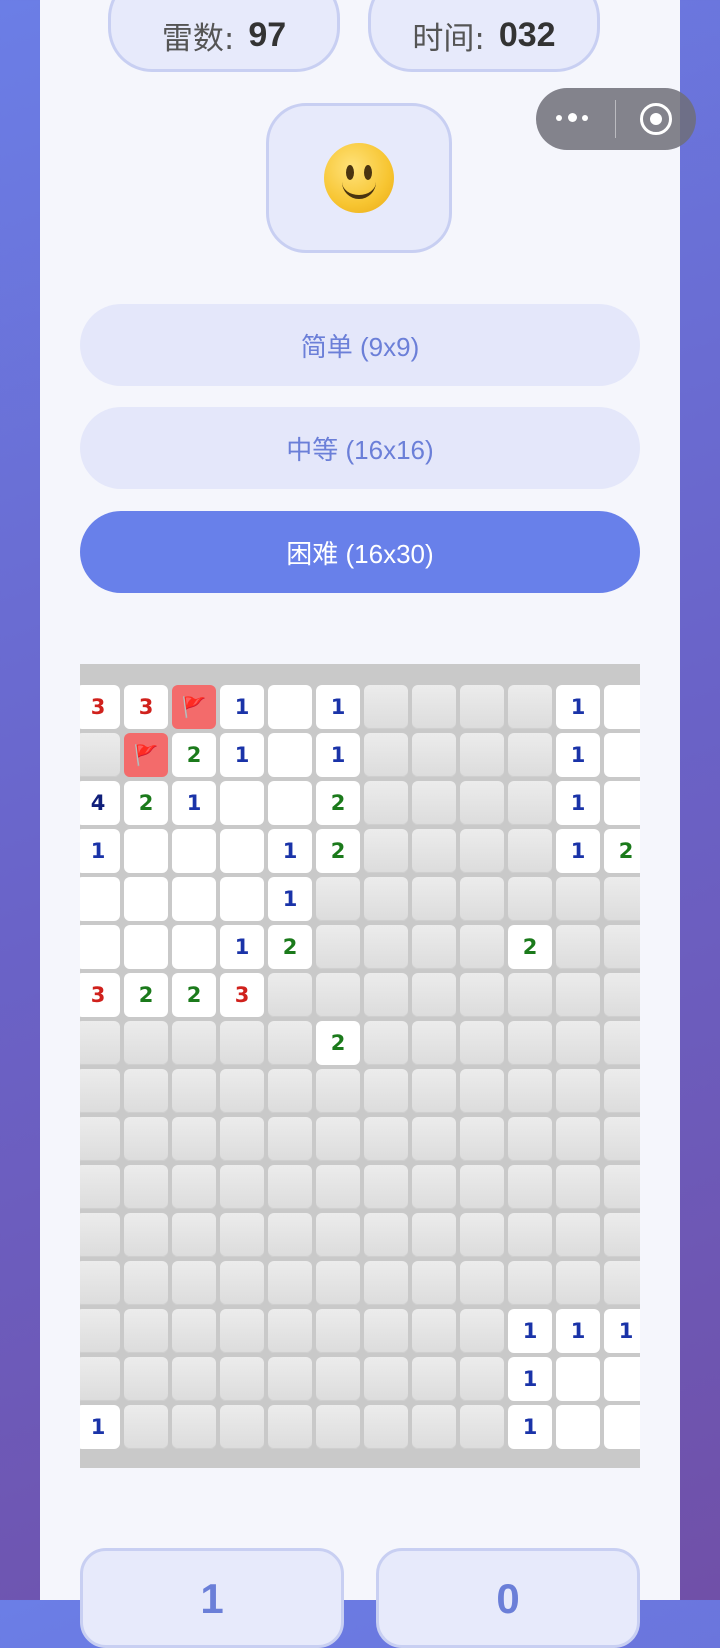 This screenshot has width=720, height=1648. Describe the element at coordinates (360, 448) in the screenshot. I see `difficulty-medium-button: 中等 (16x16)` at that location.